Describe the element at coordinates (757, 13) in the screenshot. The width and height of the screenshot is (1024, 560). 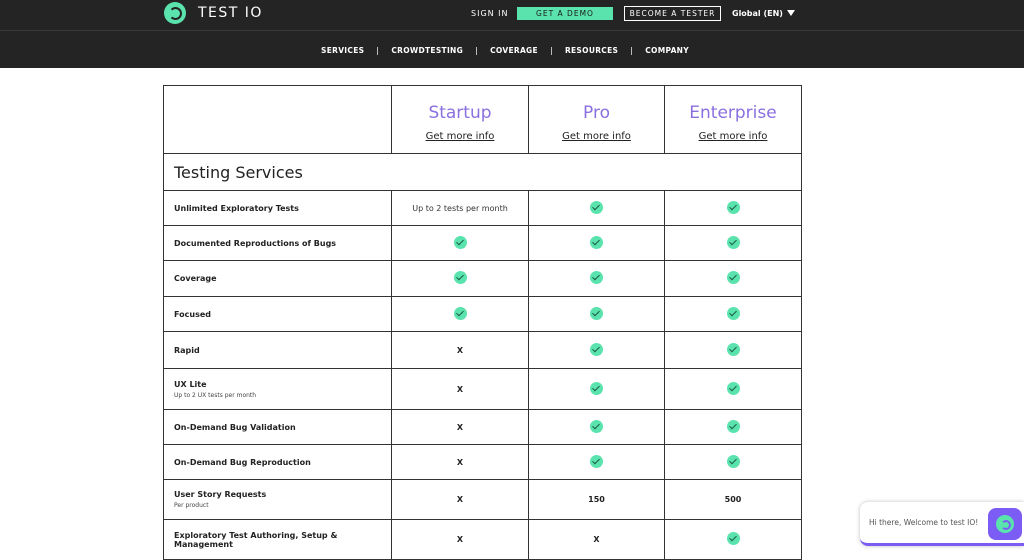
I see `locale-label: Global (EN)` at that location.